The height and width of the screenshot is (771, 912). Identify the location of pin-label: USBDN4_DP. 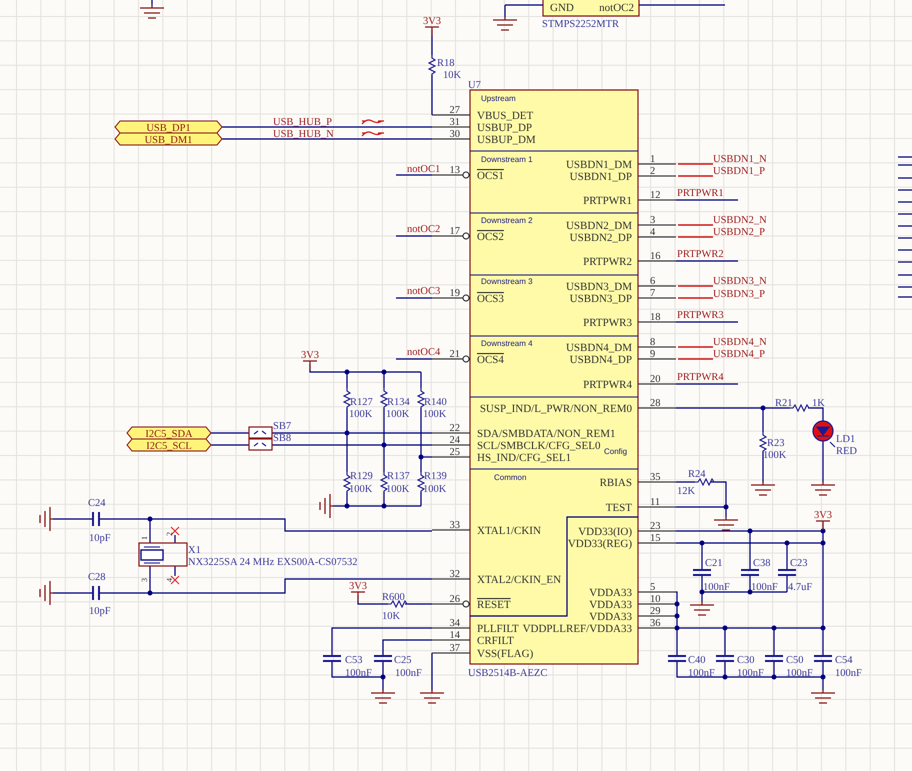
(601, 360).